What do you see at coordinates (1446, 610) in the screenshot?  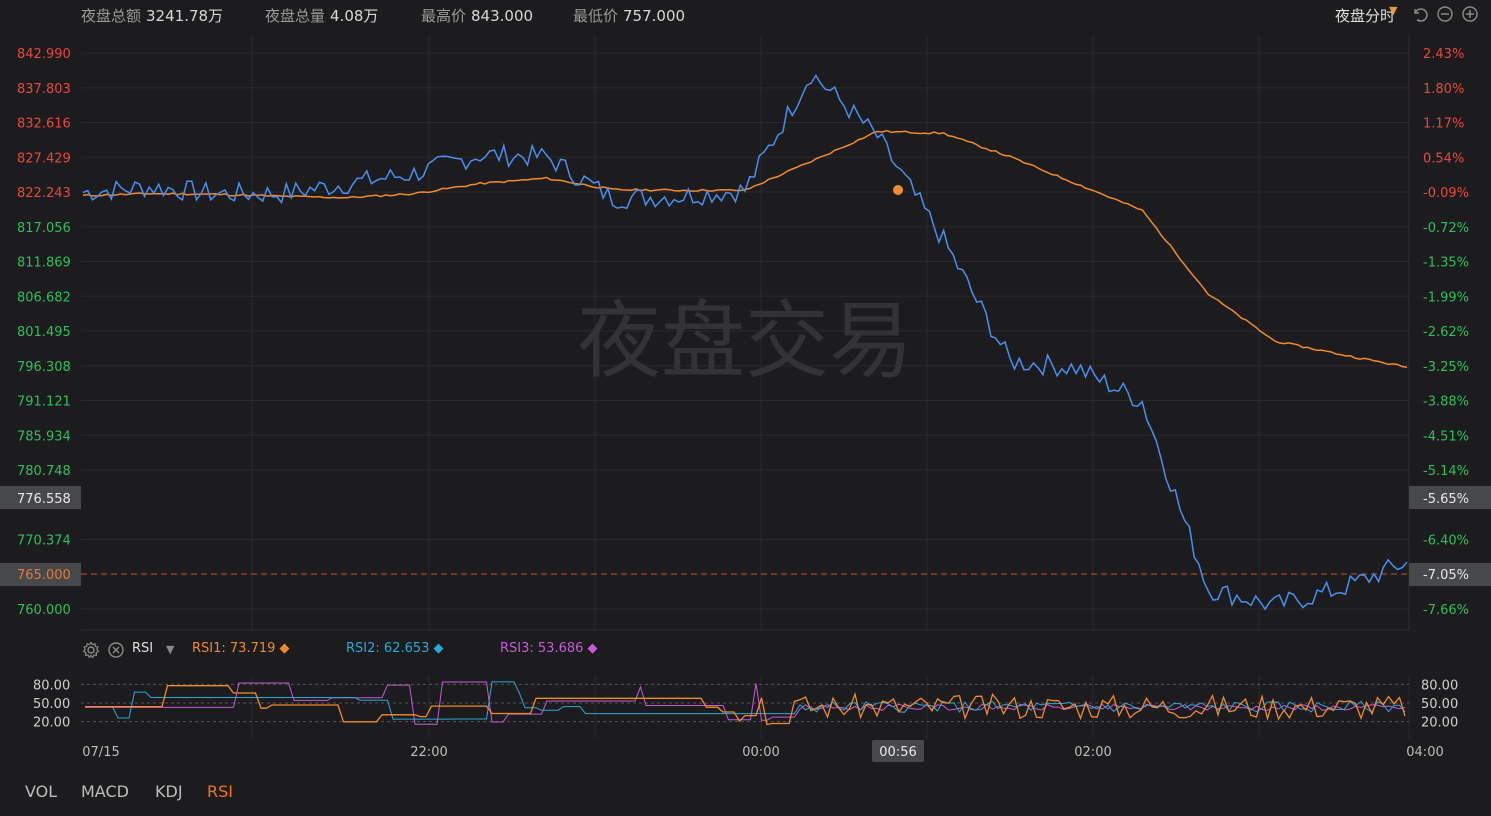 I see `right-tick-label: -7.66%` at bounding box center [1446, 610].